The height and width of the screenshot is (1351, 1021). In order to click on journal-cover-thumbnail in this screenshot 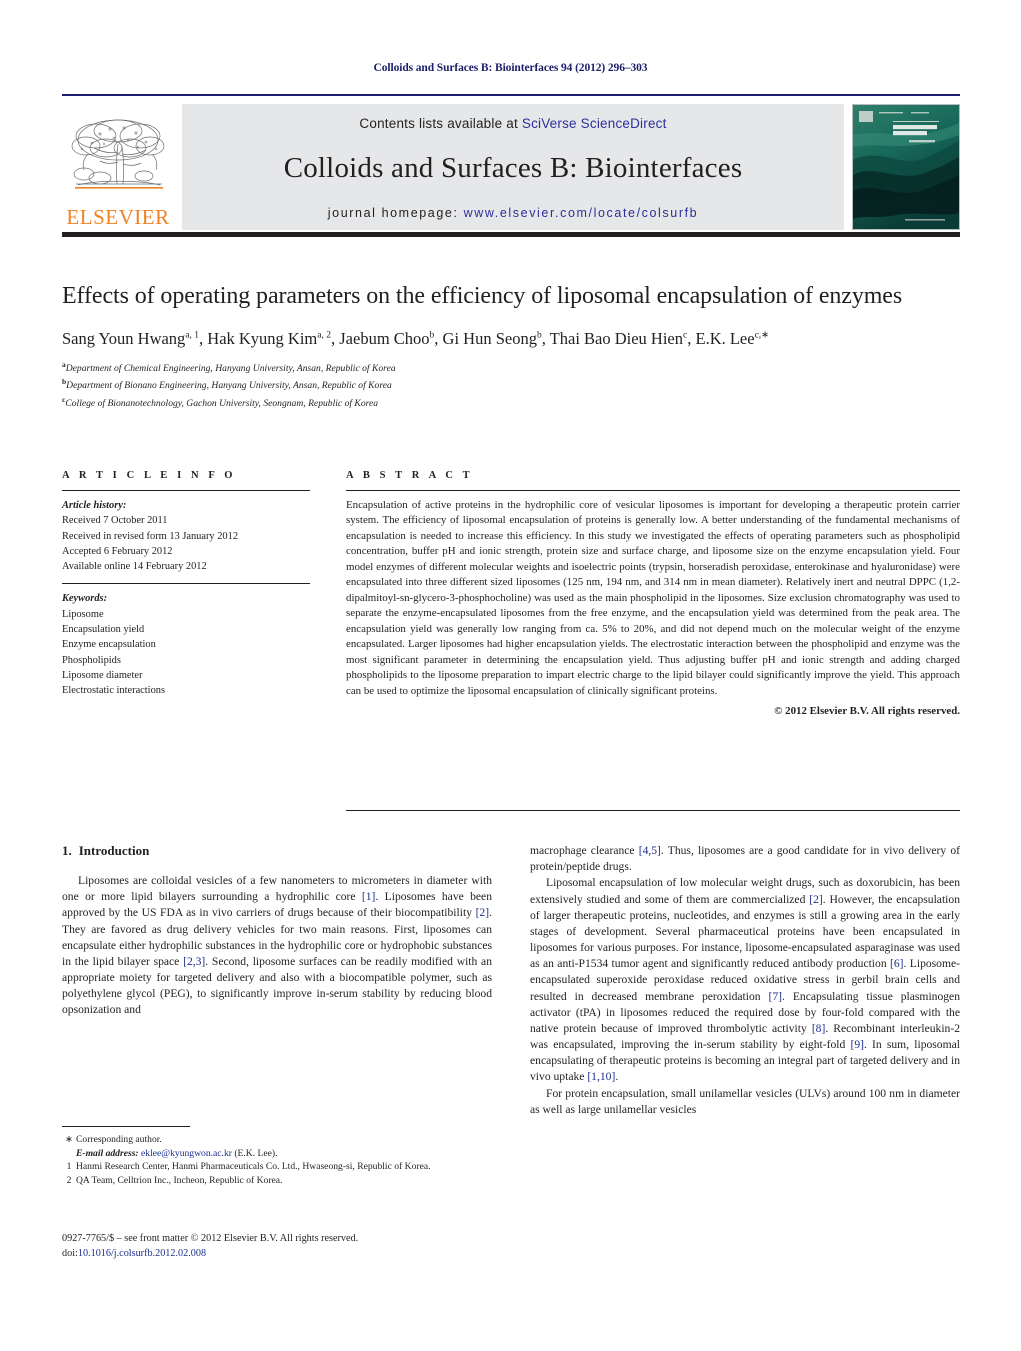, I will do `click(906, 167)`.